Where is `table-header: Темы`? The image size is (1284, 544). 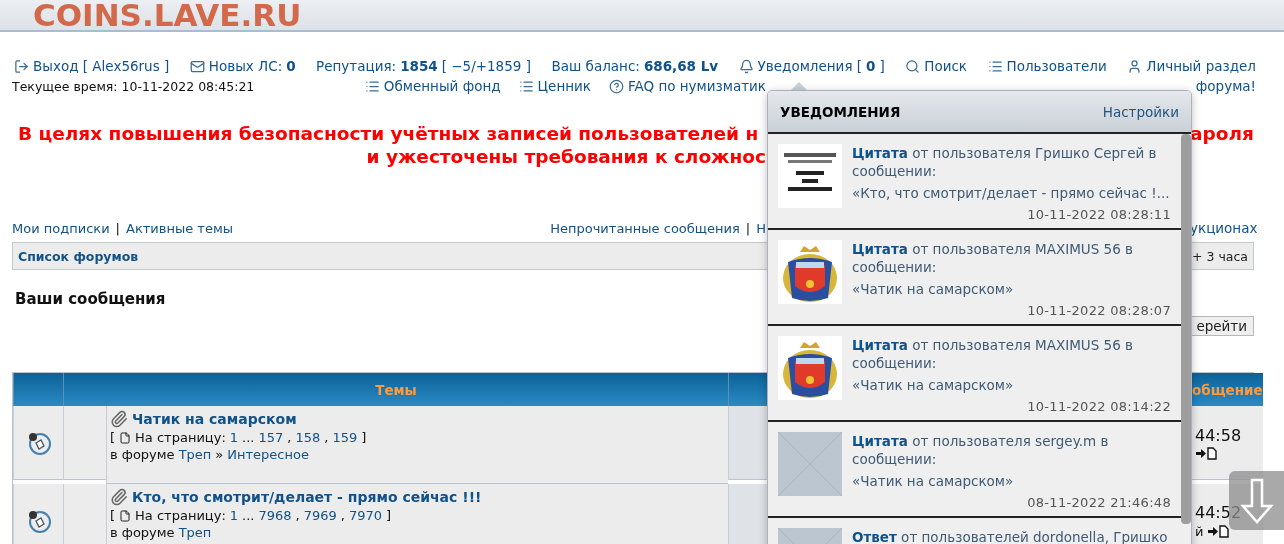 table-header: Темы is located at coordinates (395, 389).